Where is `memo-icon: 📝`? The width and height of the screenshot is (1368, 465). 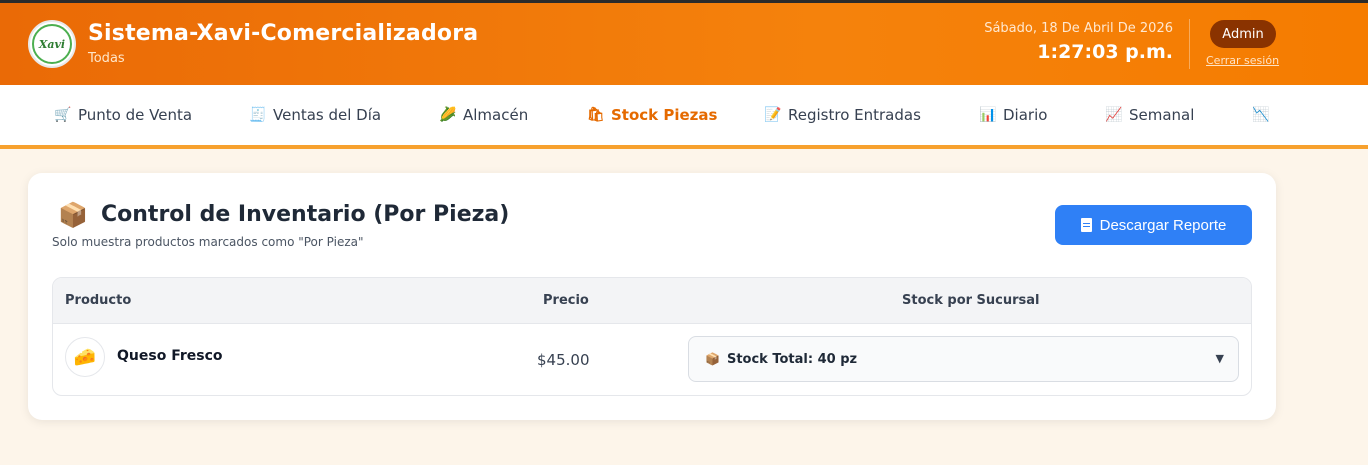
memo-icon: 📝 is located at coordinates (773, 115).